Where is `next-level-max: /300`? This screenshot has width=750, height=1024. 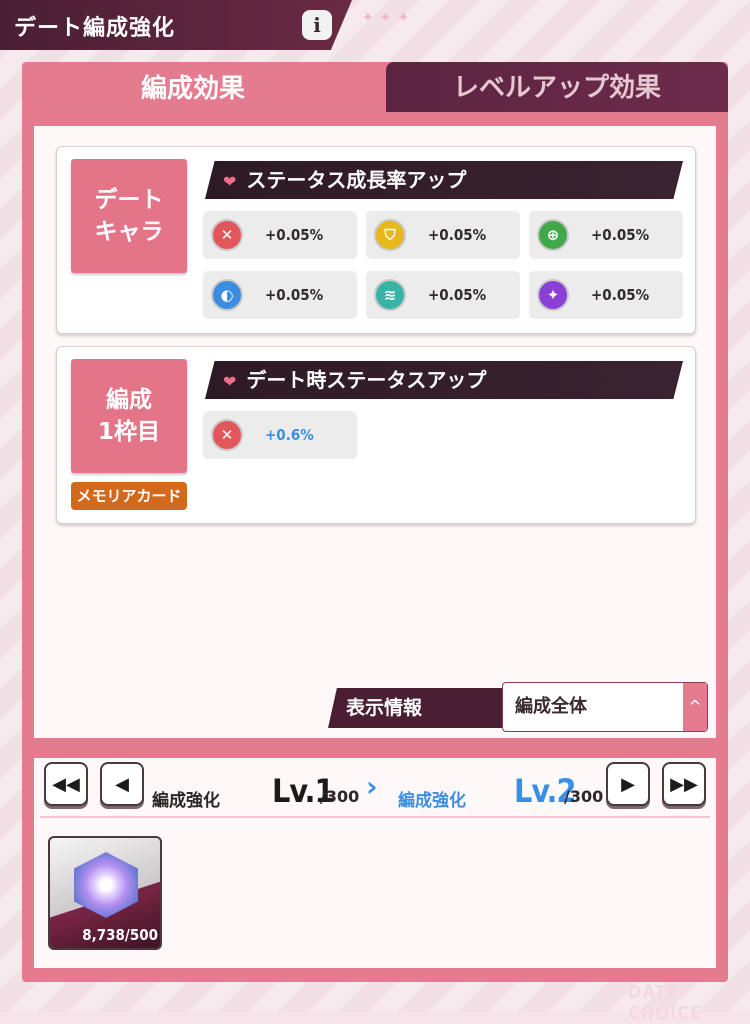 next-level-max: /300 is located at coordinates (584, 796).